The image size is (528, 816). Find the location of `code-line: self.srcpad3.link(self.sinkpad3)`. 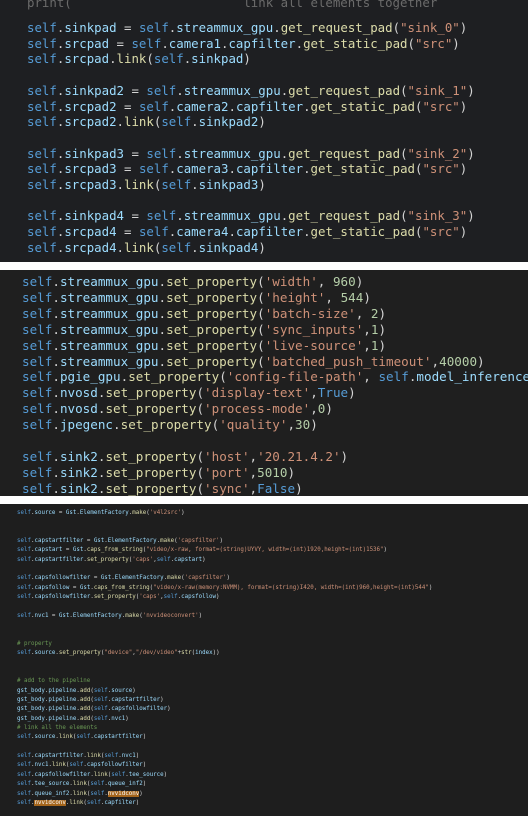

code-line: self.srcpad3.link(self.sinkpad3) is located at coordinates (146, 184).